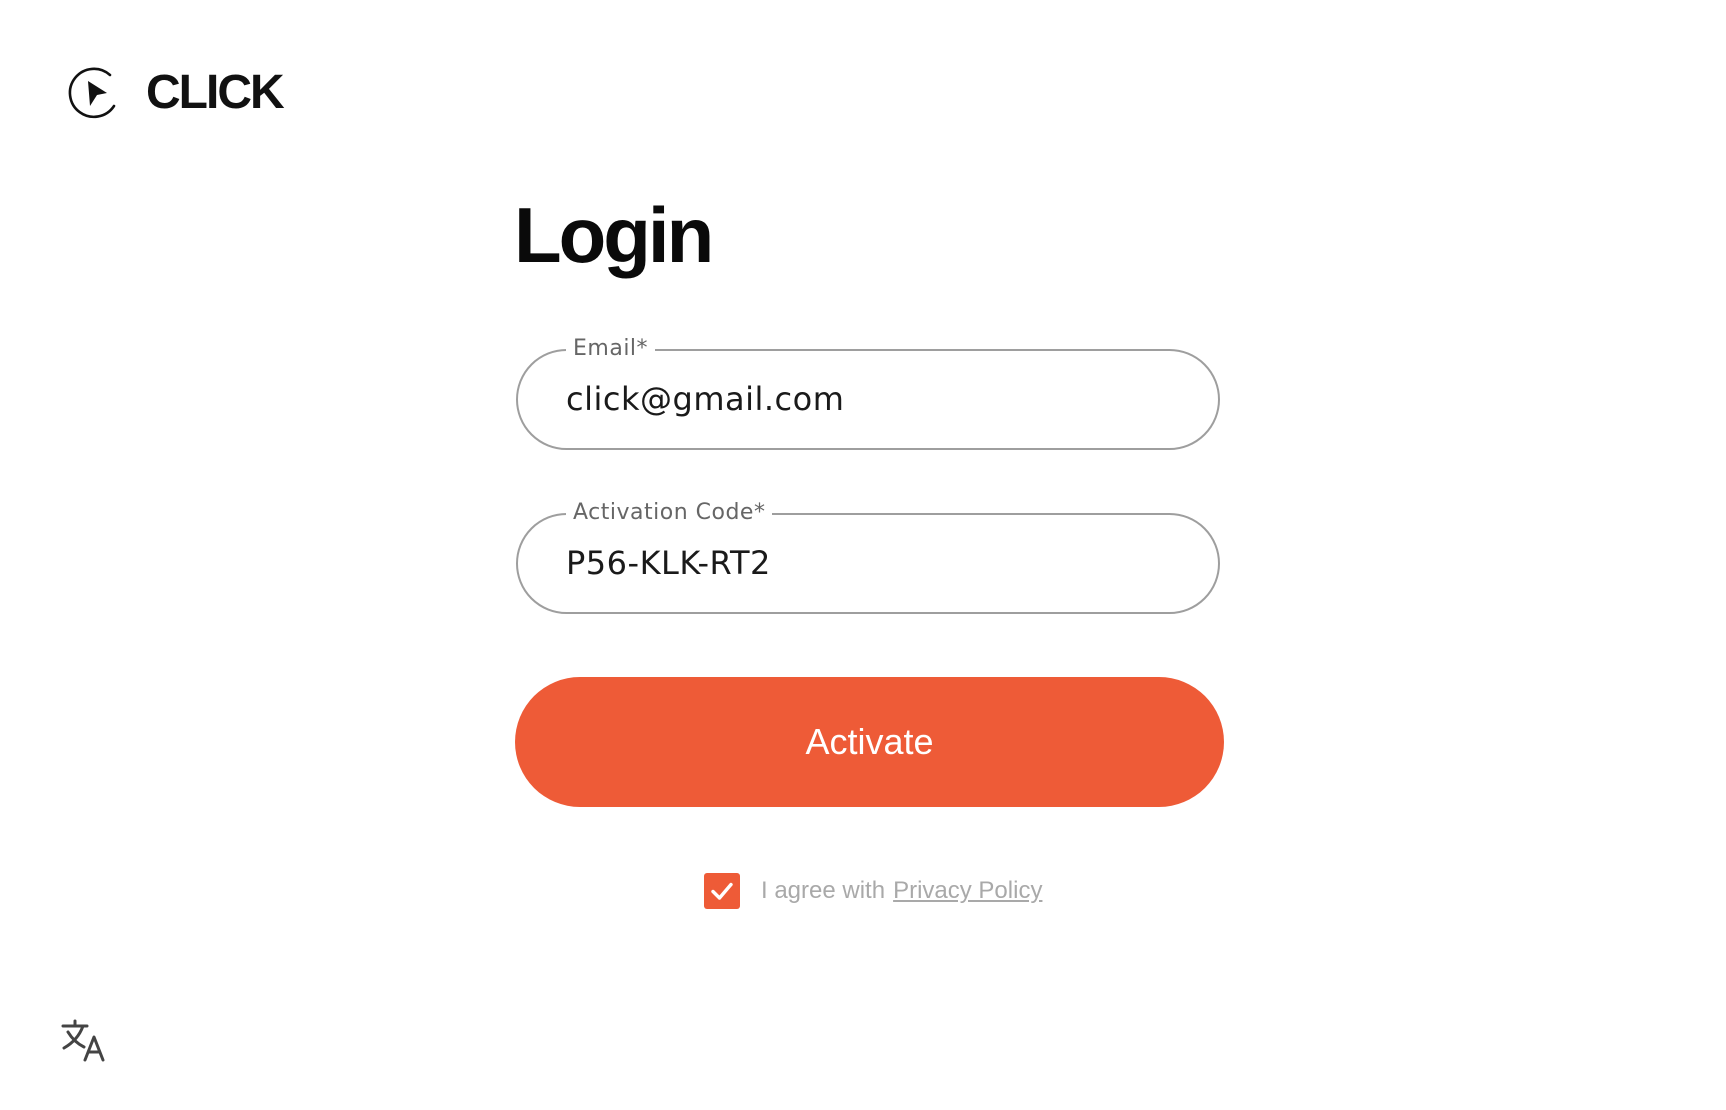  I want to click on activation-code-field: Activation Code*, so click(868, 557).